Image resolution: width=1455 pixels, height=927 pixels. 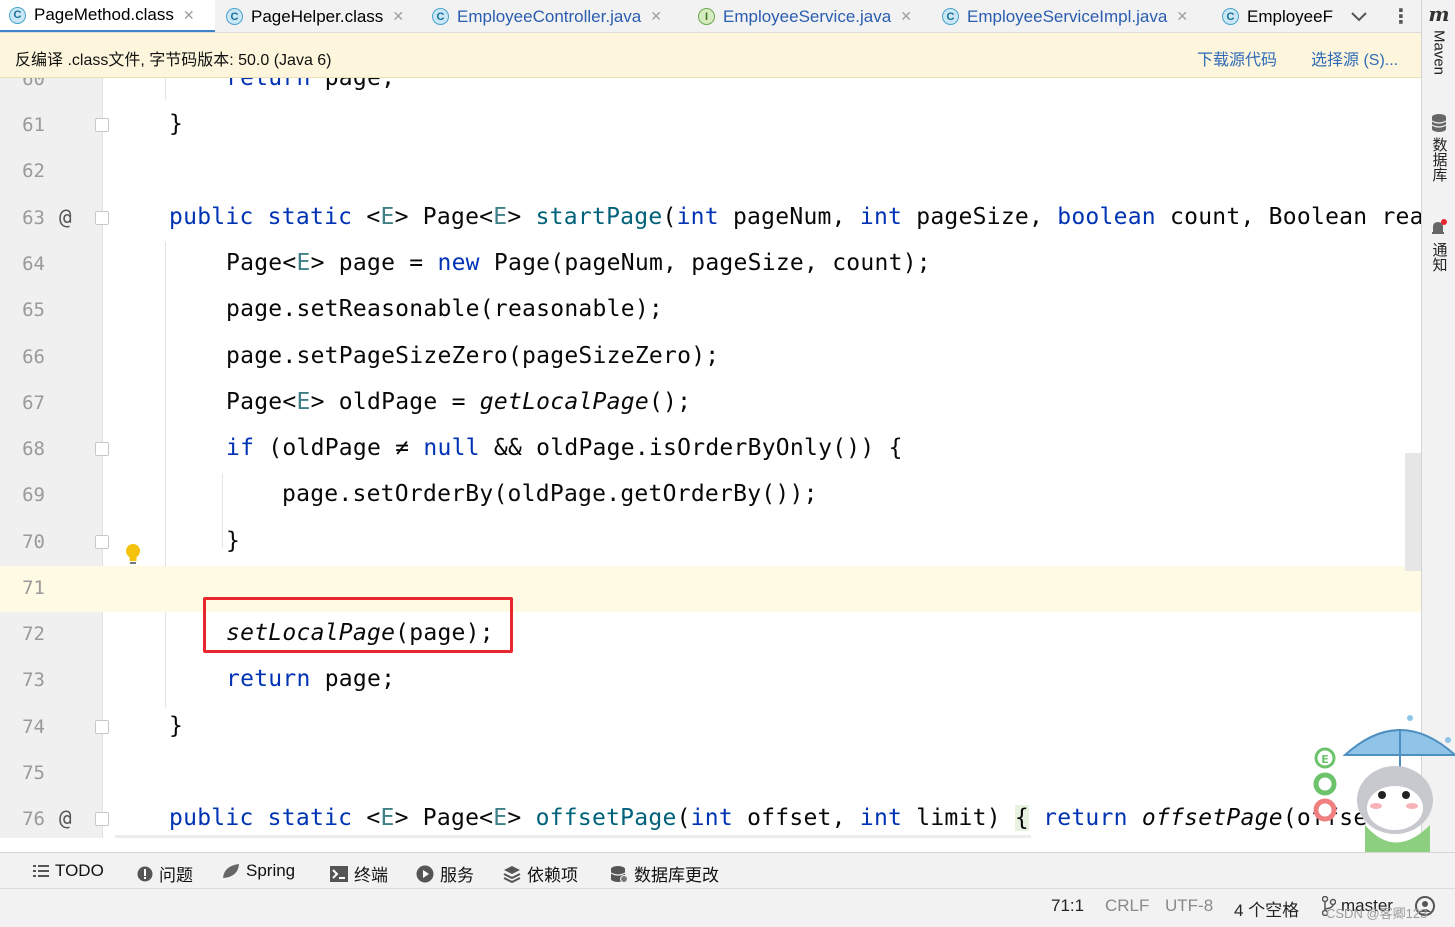 I want to click on line-number: 69, so click(x=33, y=495).